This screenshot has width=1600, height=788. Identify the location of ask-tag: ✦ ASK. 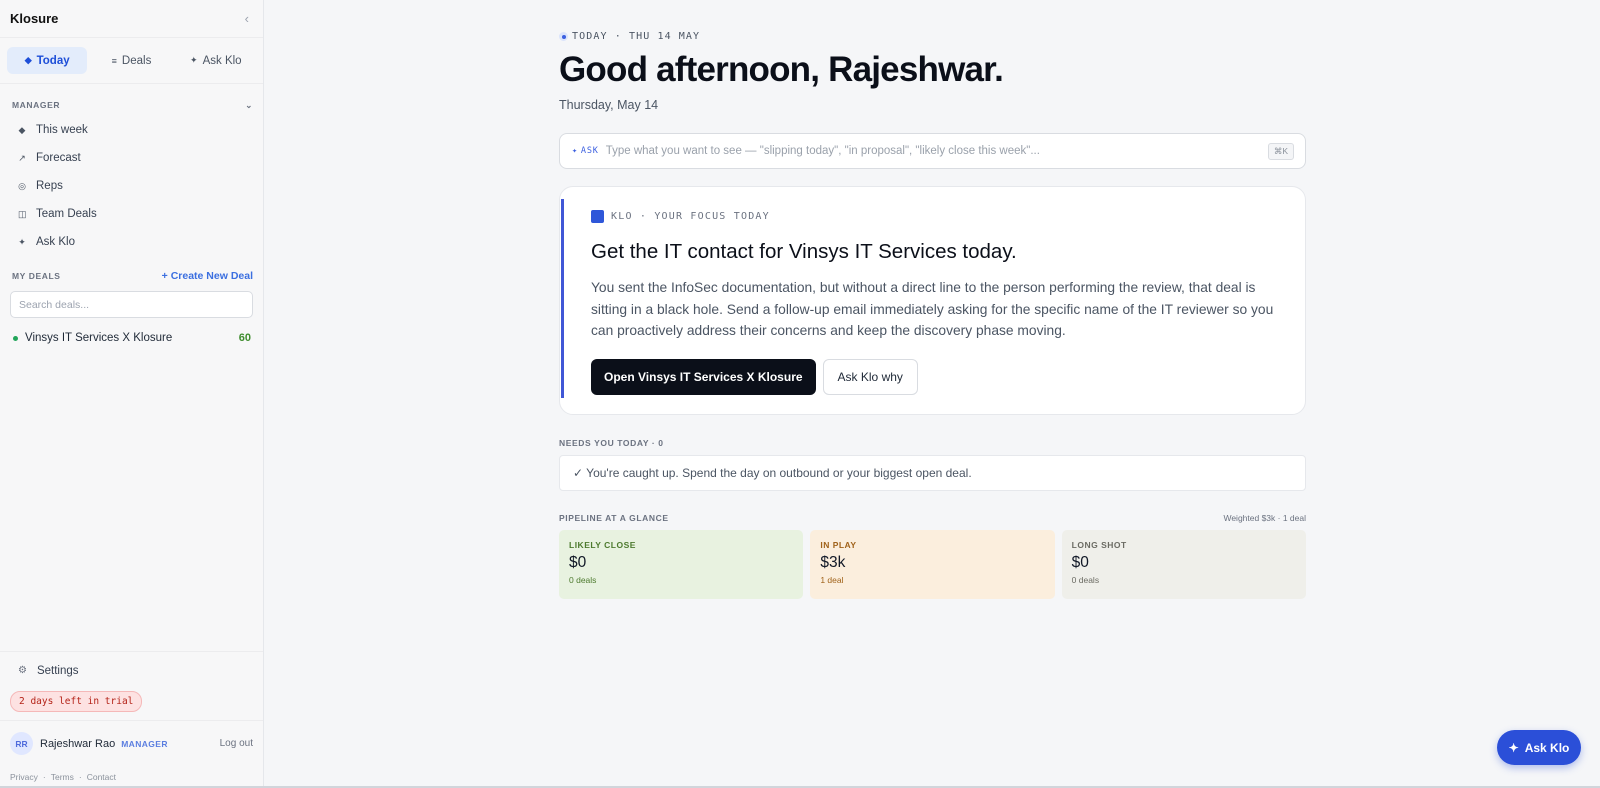
(585, 151).